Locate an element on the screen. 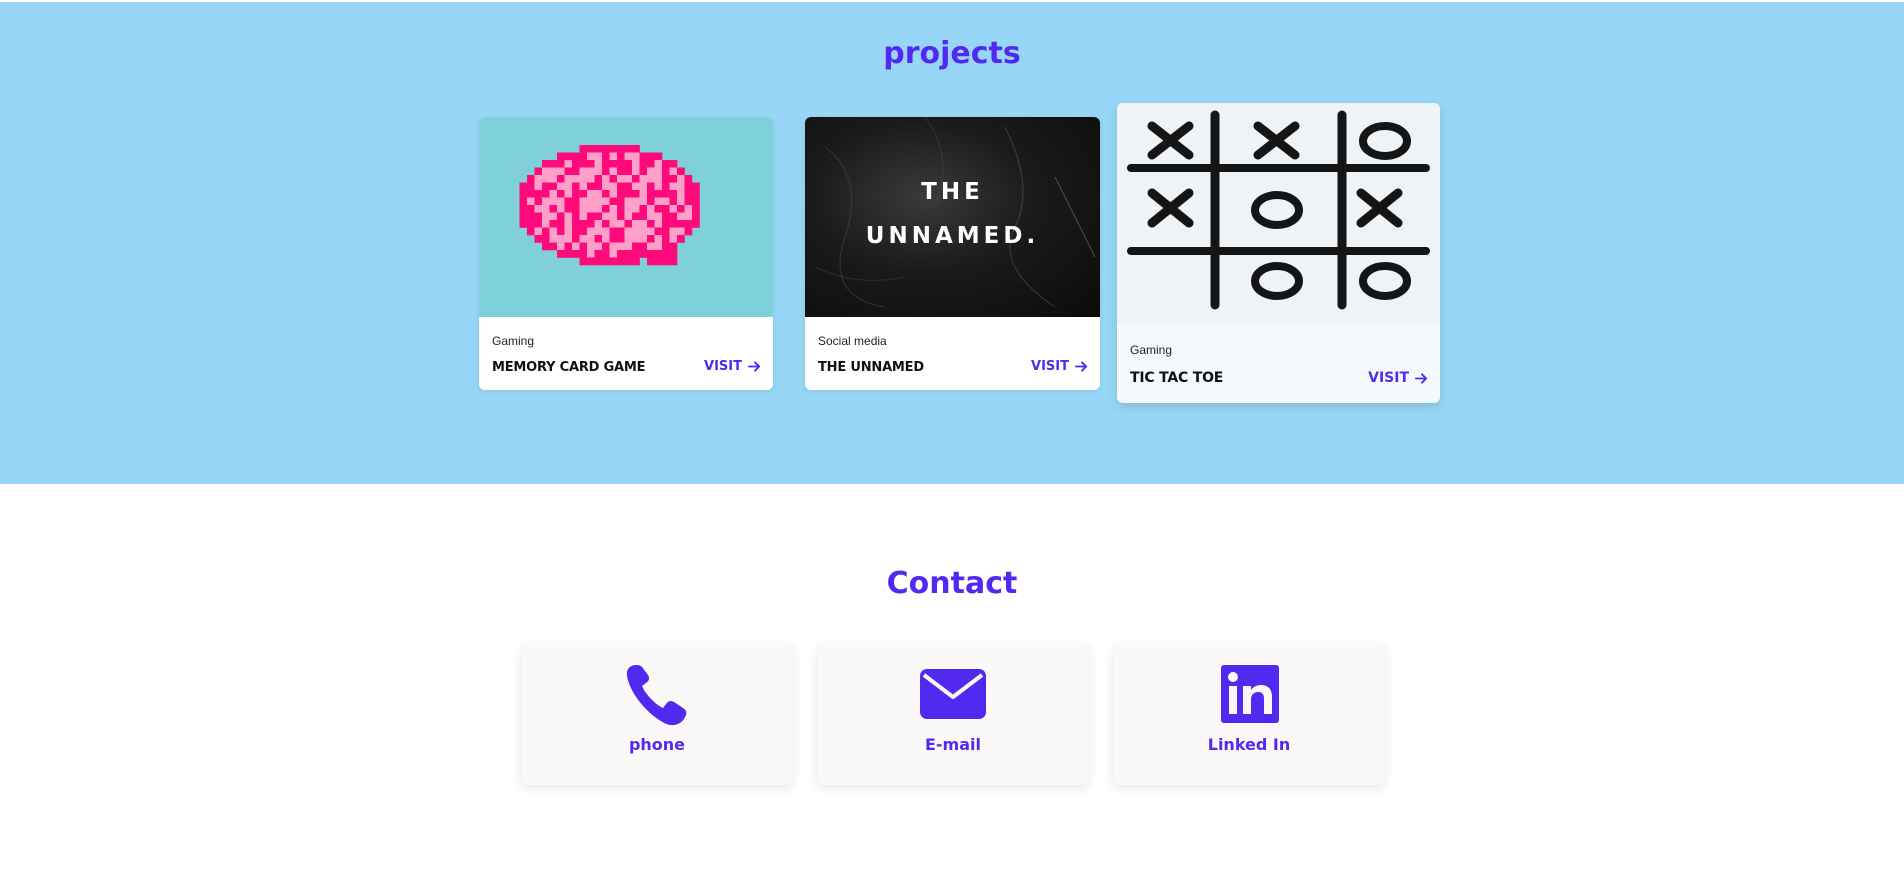  card-category: Social media is located at coordinates (852, 341).